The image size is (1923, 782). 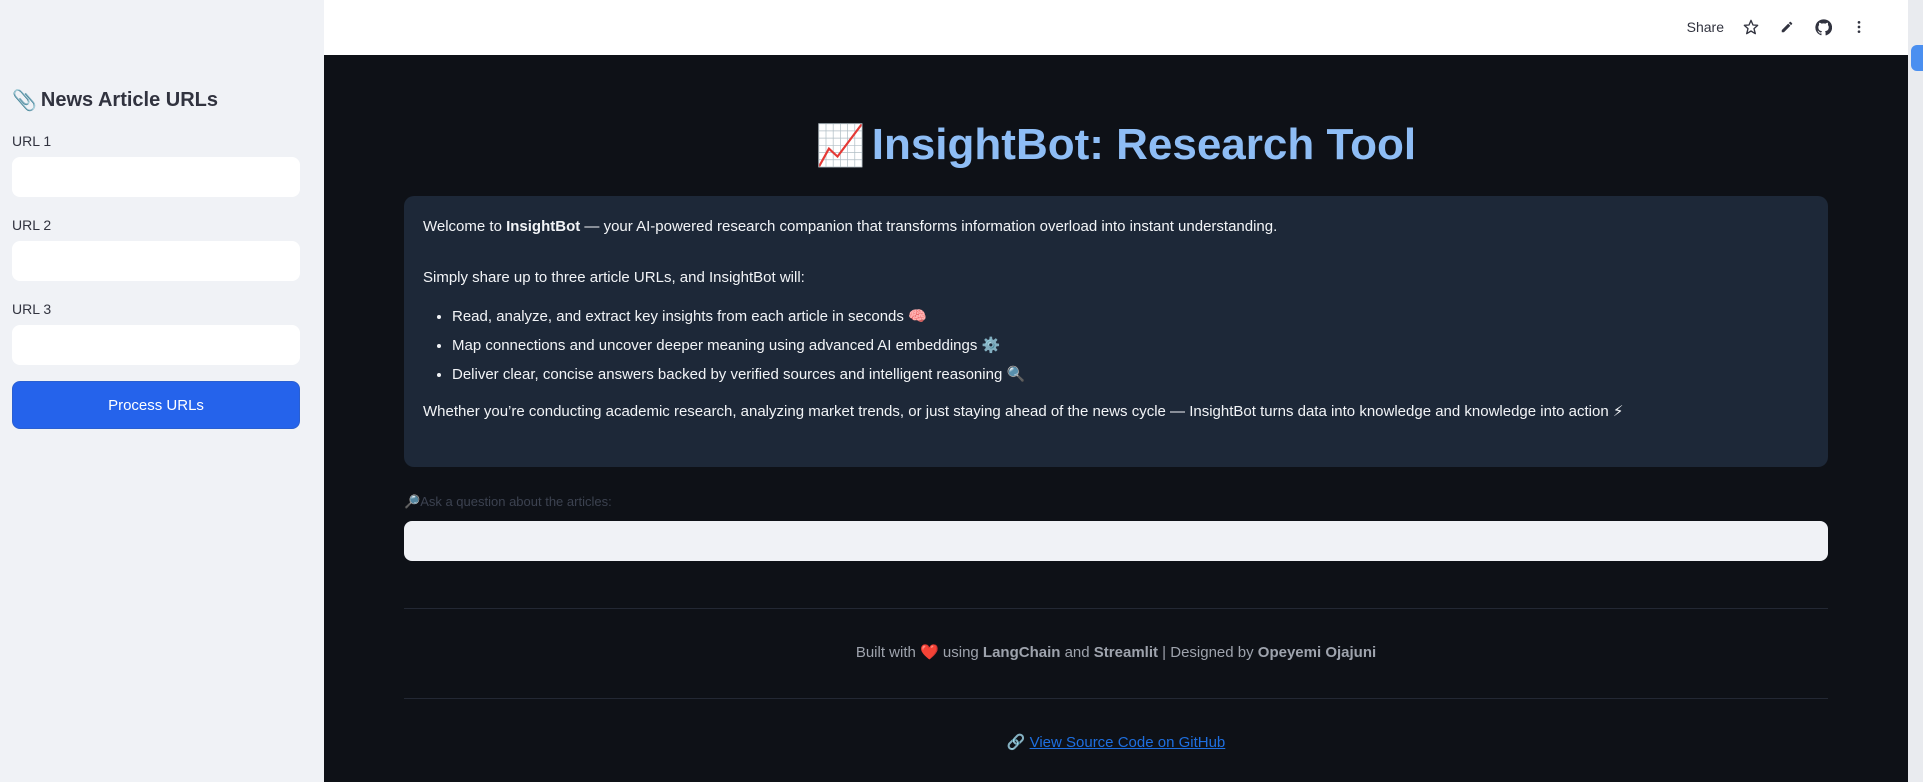 What do you see at coordinates (129, 100) in the screenshot?
I see `sidebar-heading-label: News Article URLs` at bounding box center [129, 100].